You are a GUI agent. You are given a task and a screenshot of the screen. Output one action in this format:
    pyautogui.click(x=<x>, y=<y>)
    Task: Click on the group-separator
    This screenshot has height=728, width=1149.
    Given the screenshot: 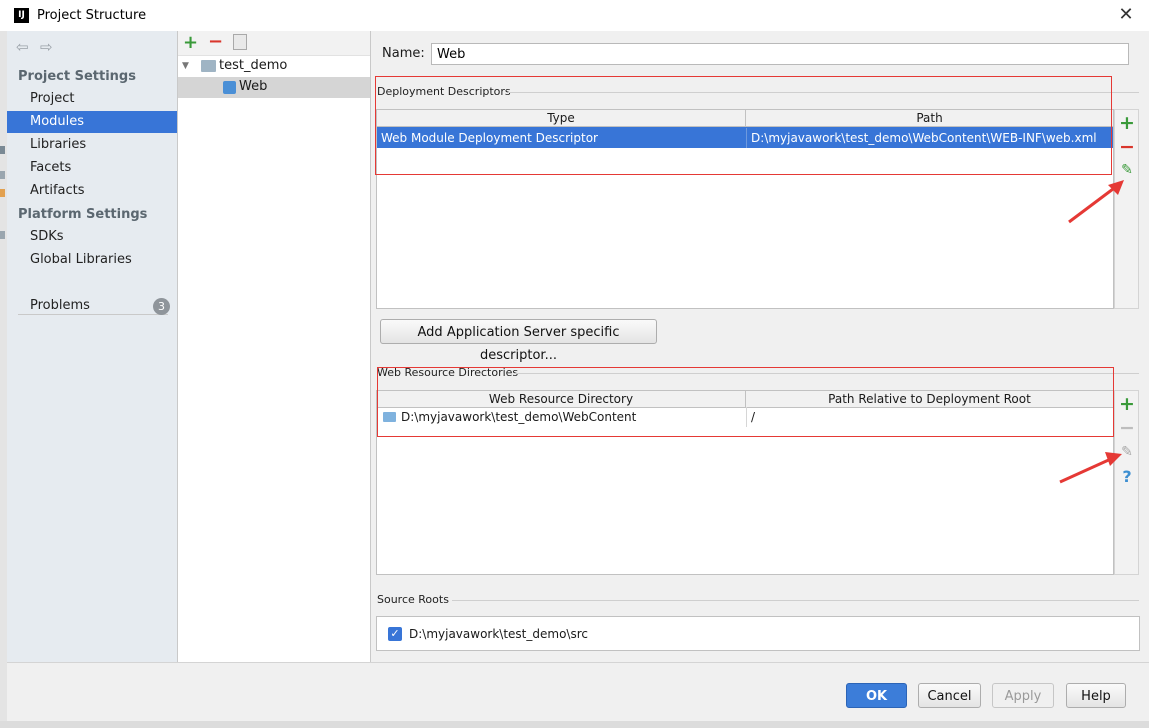 What is the action you would take?
    pyautogui.click(x=795, y=600)
    